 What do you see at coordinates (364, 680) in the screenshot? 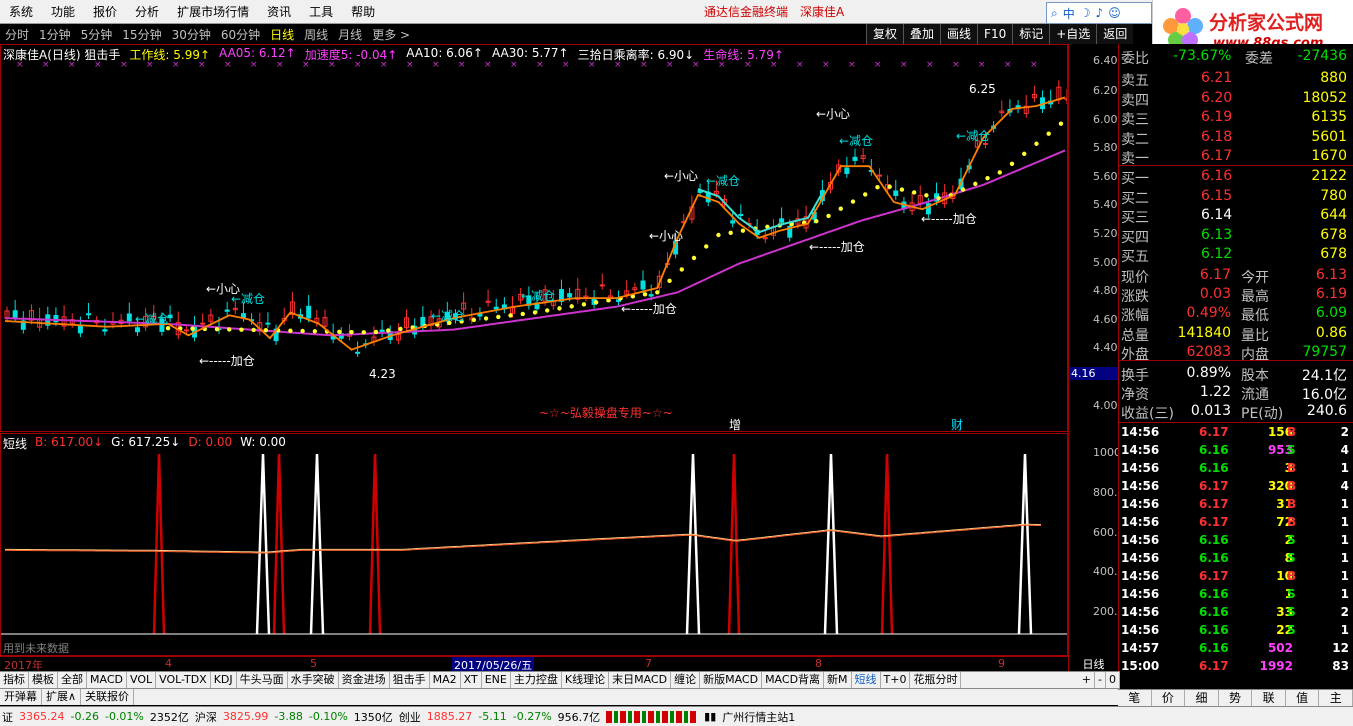
I see `indicator-tab: 资金进场` at bounding box center [364, 680].